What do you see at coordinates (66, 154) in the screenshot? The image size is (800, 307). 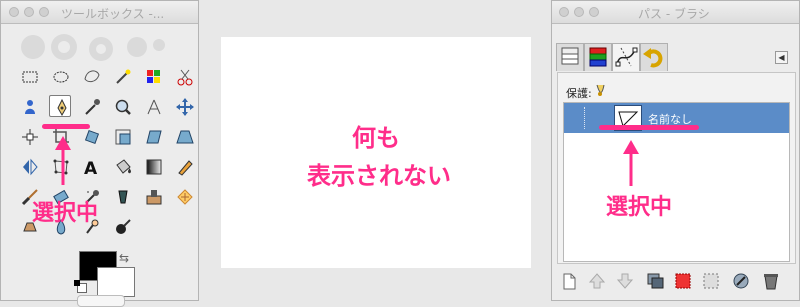 I see `toolbox-annotation-marks` at bounding box center [66, 154].